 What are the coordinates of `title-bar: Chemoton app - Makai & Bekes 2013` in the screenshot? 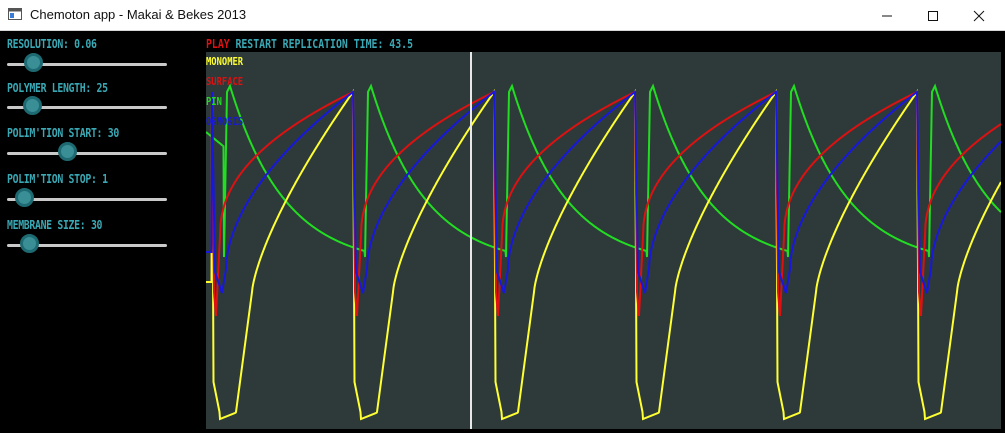 It's located at (502, 15).